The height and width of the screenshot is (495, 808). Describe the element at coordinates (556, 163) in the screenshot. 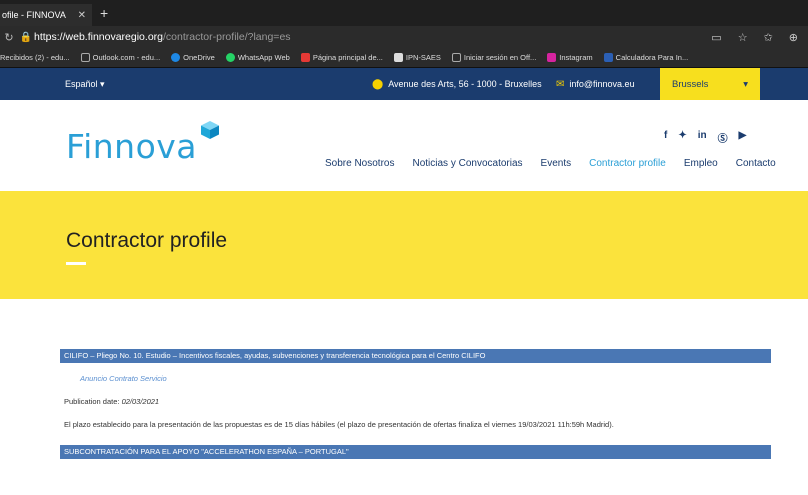

I see `menu-item-events: Events` at that location.